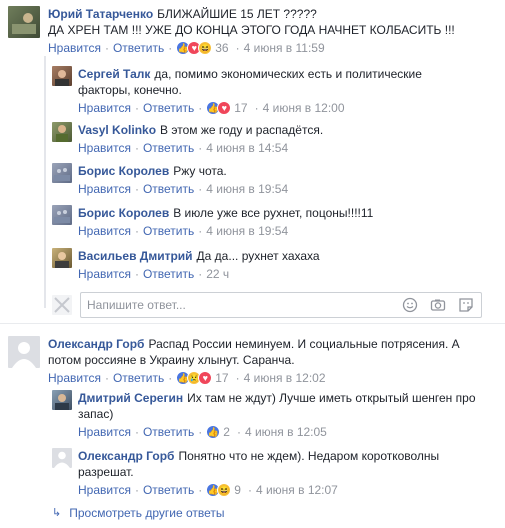 The height and width of the screenshot is (528, 505). I want to click on author-name: Дмитрий Серегин, so click(130, 398).